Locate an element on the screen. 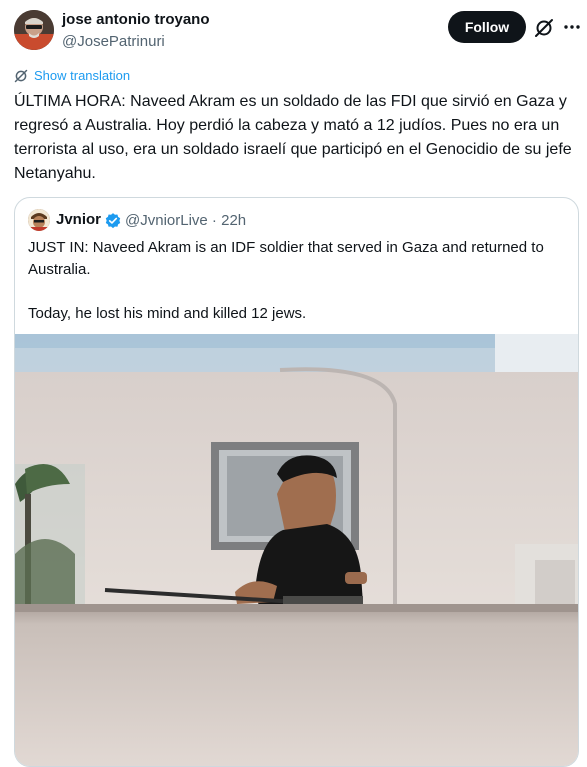 The height and width of the screenshot is (767, 587). grok-icon is located at coordinates (544, 28).